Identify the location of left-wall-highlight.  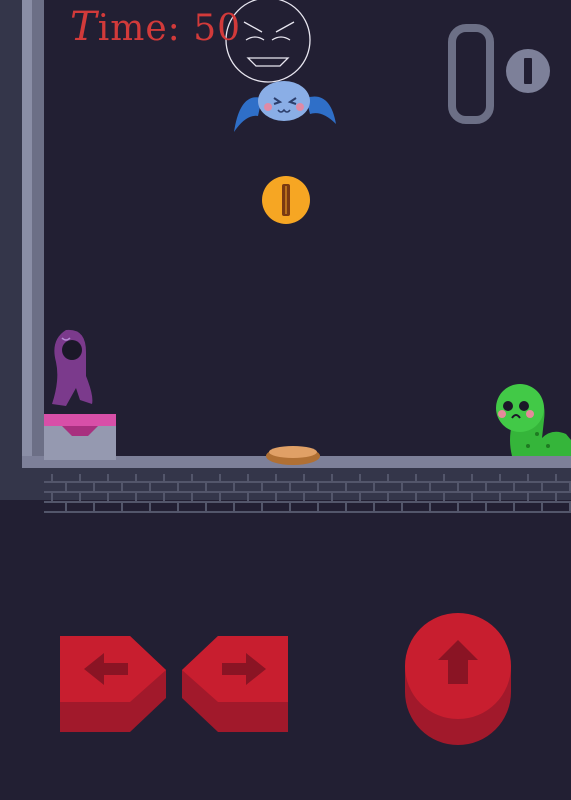
(27, 235).